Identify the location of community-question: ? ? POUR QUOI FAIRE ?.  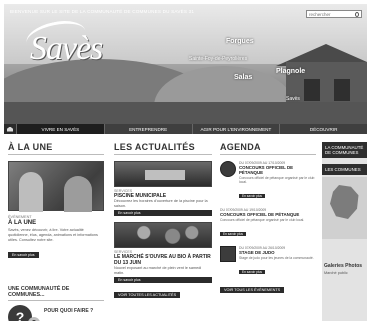
(56, 313).